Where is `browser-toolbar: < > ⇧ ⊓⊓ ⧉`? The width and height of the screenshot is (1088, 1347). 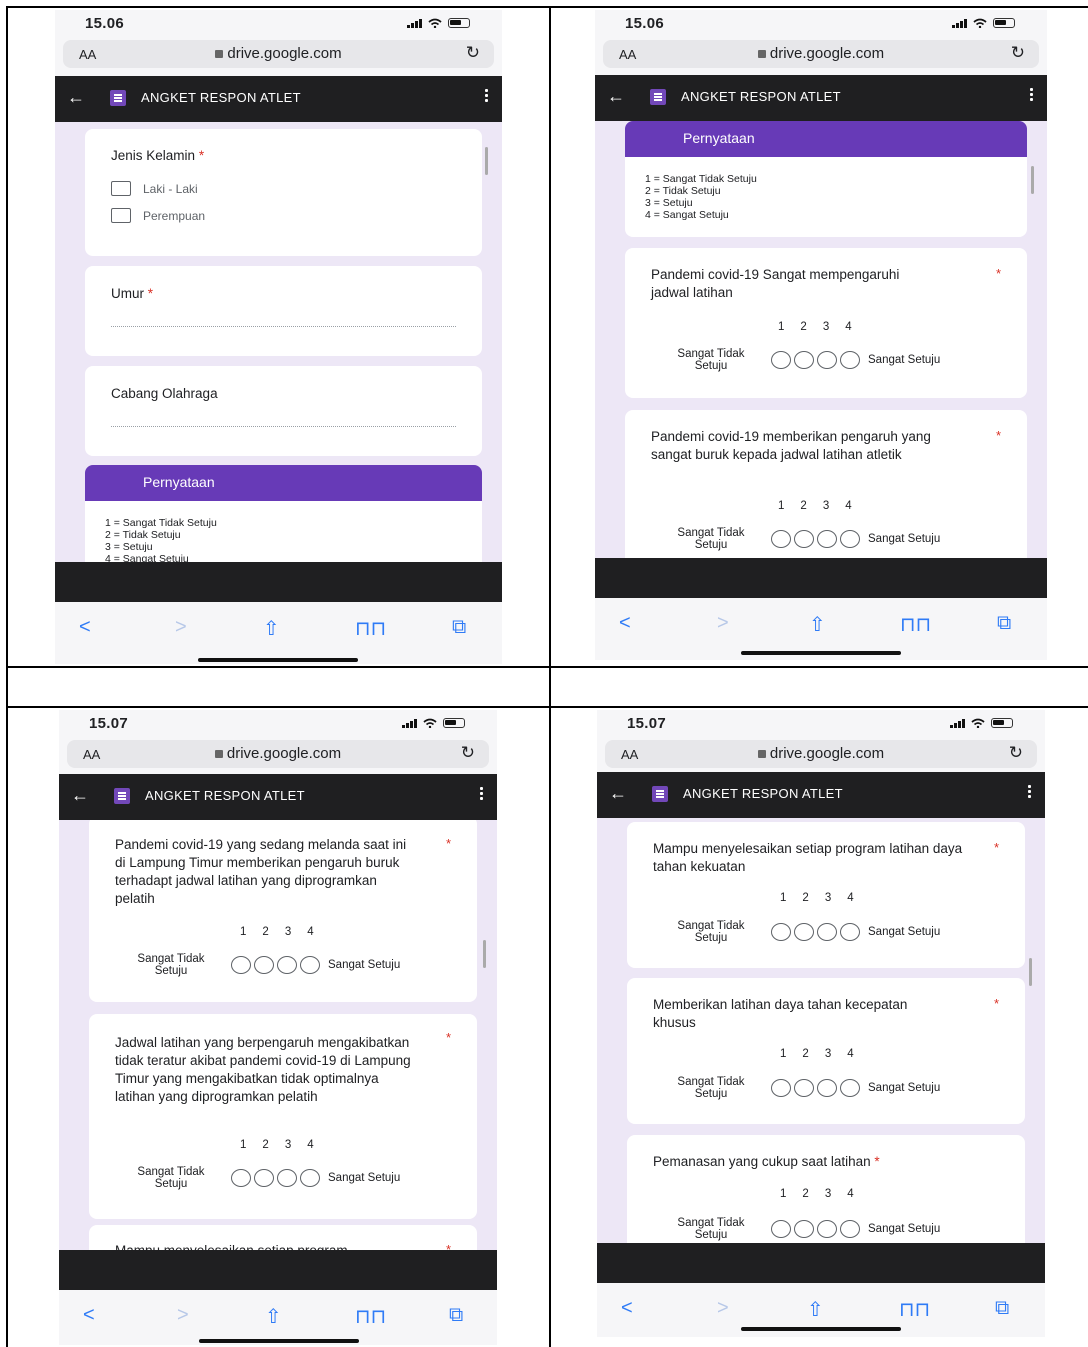 browser-toolbar: < > ⇧ ⊓⊓ ⧉ is located at coordinates (278, 629).